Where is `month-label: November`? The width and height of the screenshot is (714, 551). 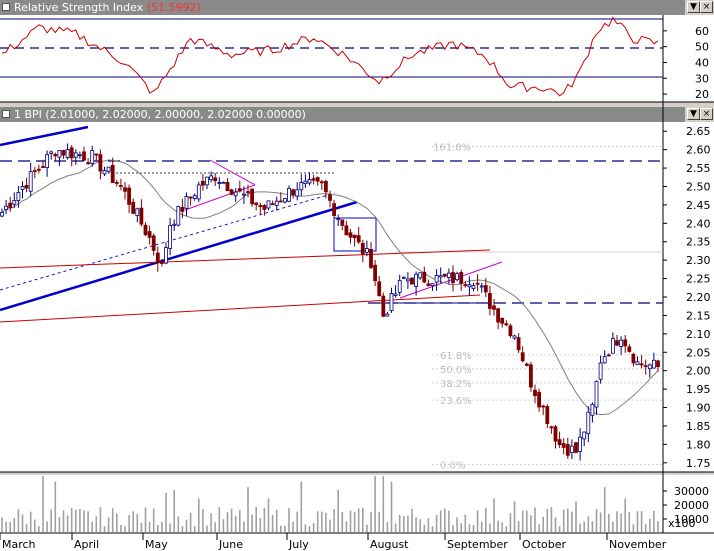 month-label: November is located at coordinates (638, 544).